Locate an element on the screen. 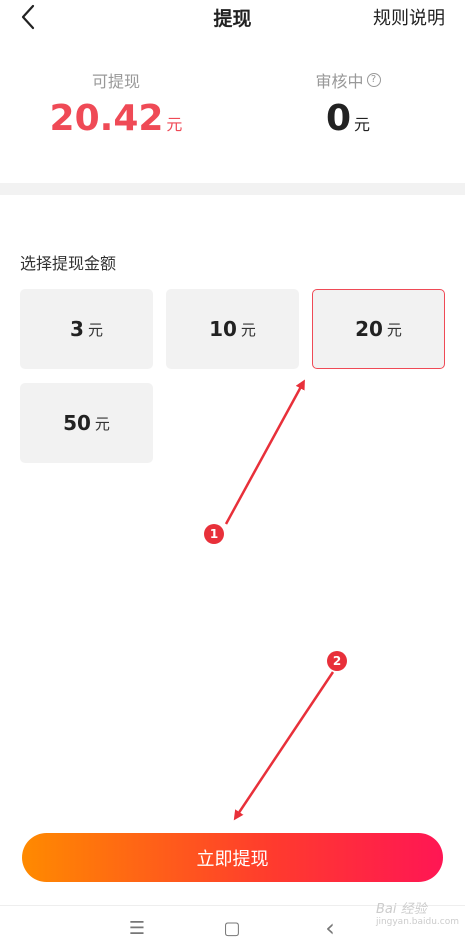 This screenshot has width=465, height=950. annotation-badge-1: 1 is located at coordinates (214, 534).